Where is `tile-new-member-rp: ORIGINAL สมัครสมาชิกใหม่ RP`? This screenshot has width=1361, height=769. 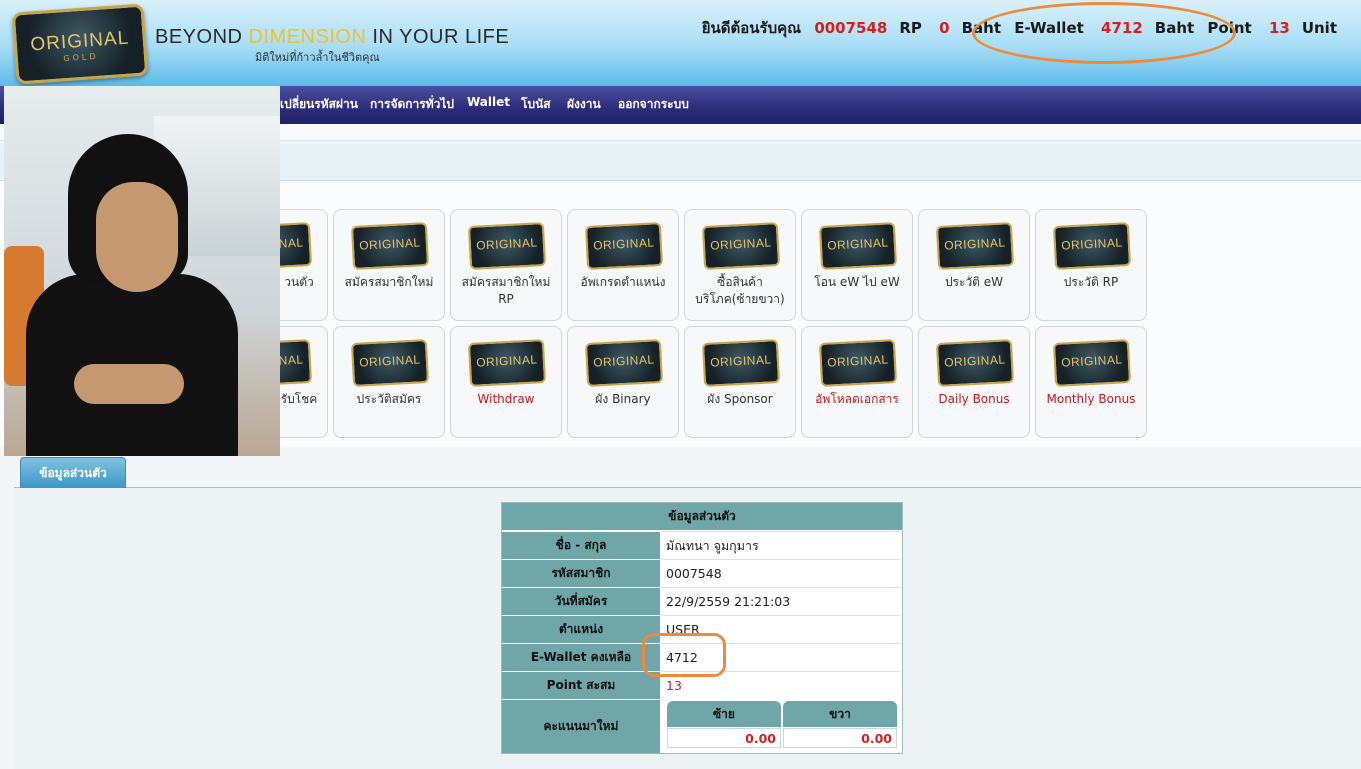 tile-new-member-rp: ORIGINAL สมัครสมาชิกใหม่ RP is located at coordinates (506, 265).